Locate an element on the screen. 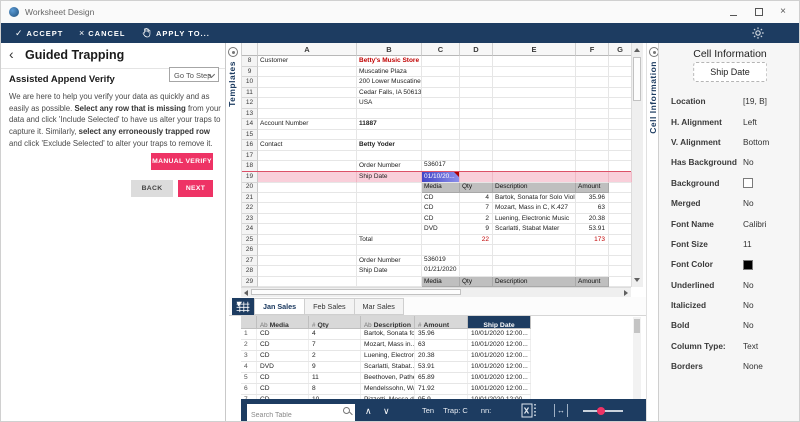  table-col-header-qty: # Qty is located at coordinates (335, 322).